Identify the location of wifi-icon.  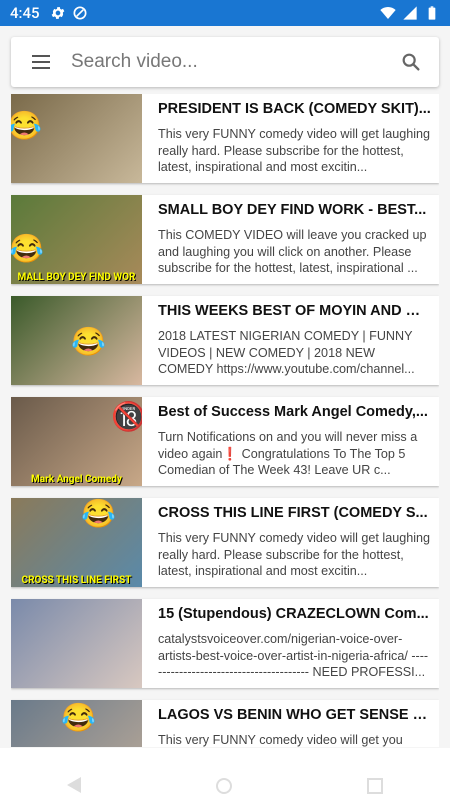
(388, 13).